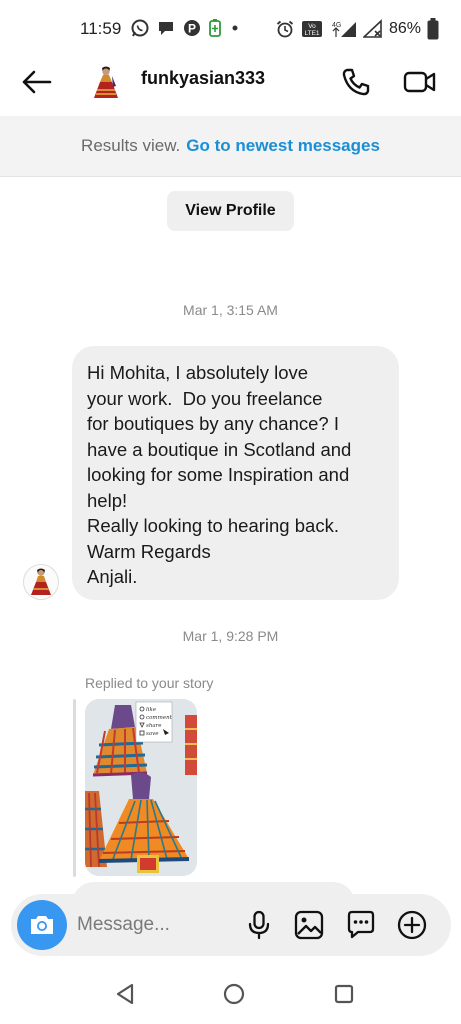 This screenshot has width=461, height=1024. I want to click on reply-indicator-bar, so click(74, 788).